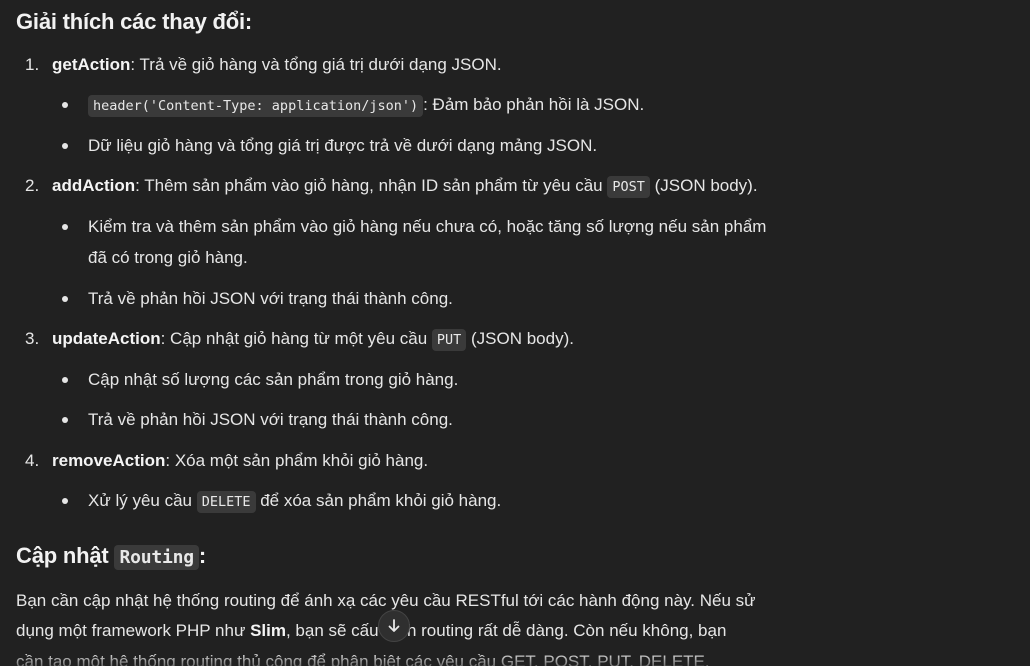  I want to click on heading-text: Cập nhật, so click(65, 555).